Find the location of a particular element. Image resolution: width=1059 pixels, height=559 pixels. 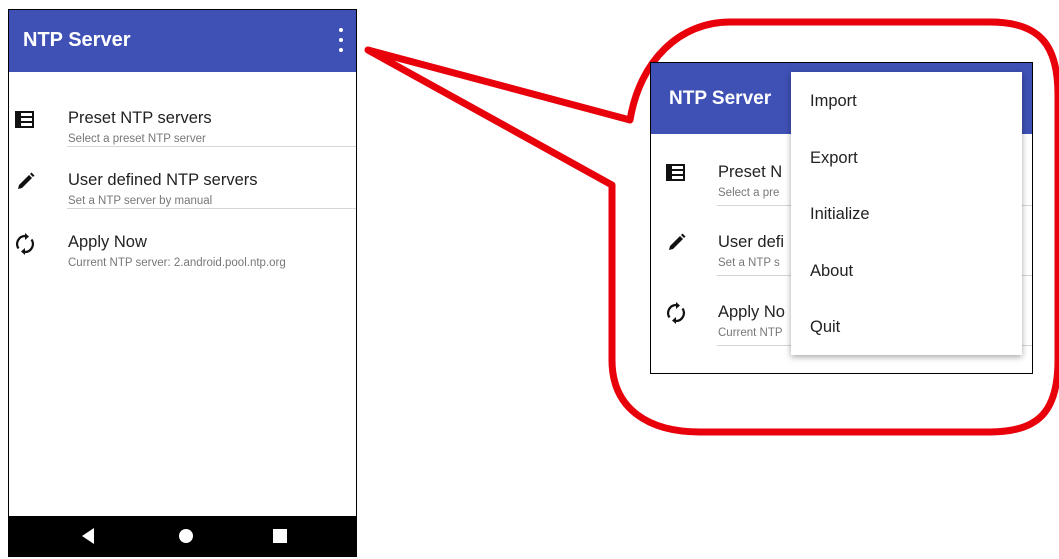

menu-item-quit: Quit is located at coordinates (906, 326).